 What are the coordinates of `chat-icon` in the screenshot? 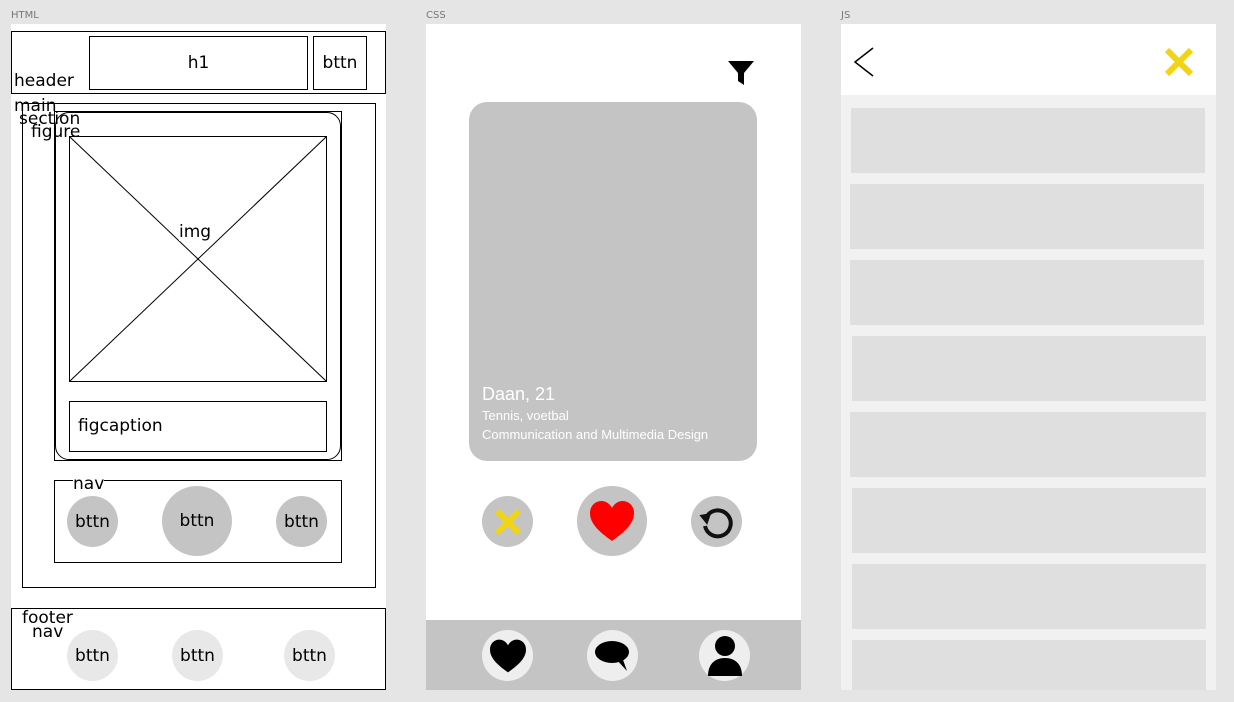 It's located at (611, 655).